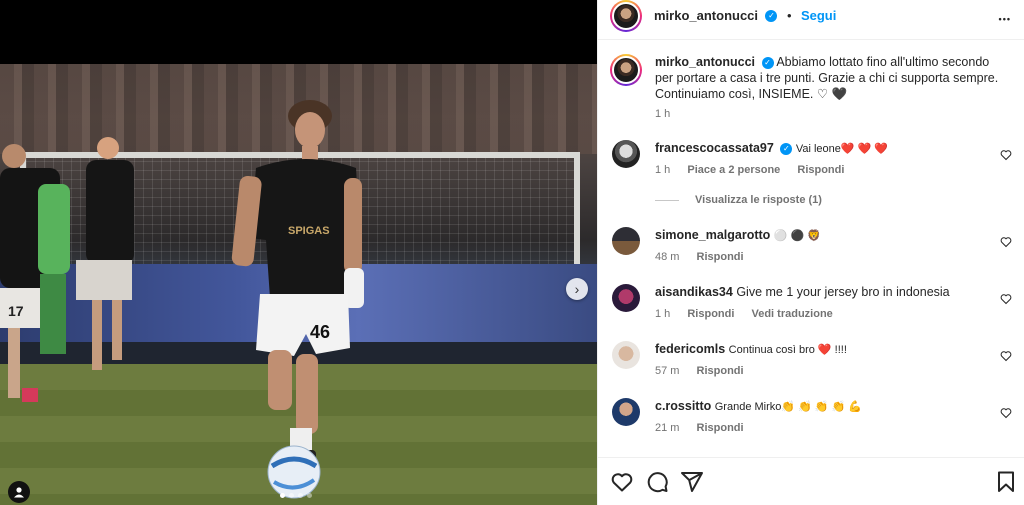 This screenshot has width=1024, height=505. Describe the element at coordinates (622, 482) in the screenshot. I see `like-heart-icon` at that location.